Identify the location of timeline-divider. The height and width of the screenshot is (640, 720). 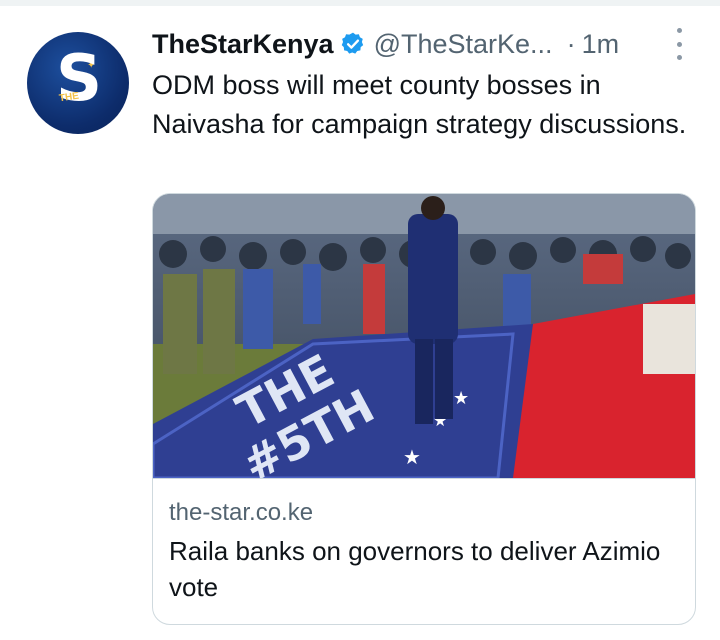
(360, 3).